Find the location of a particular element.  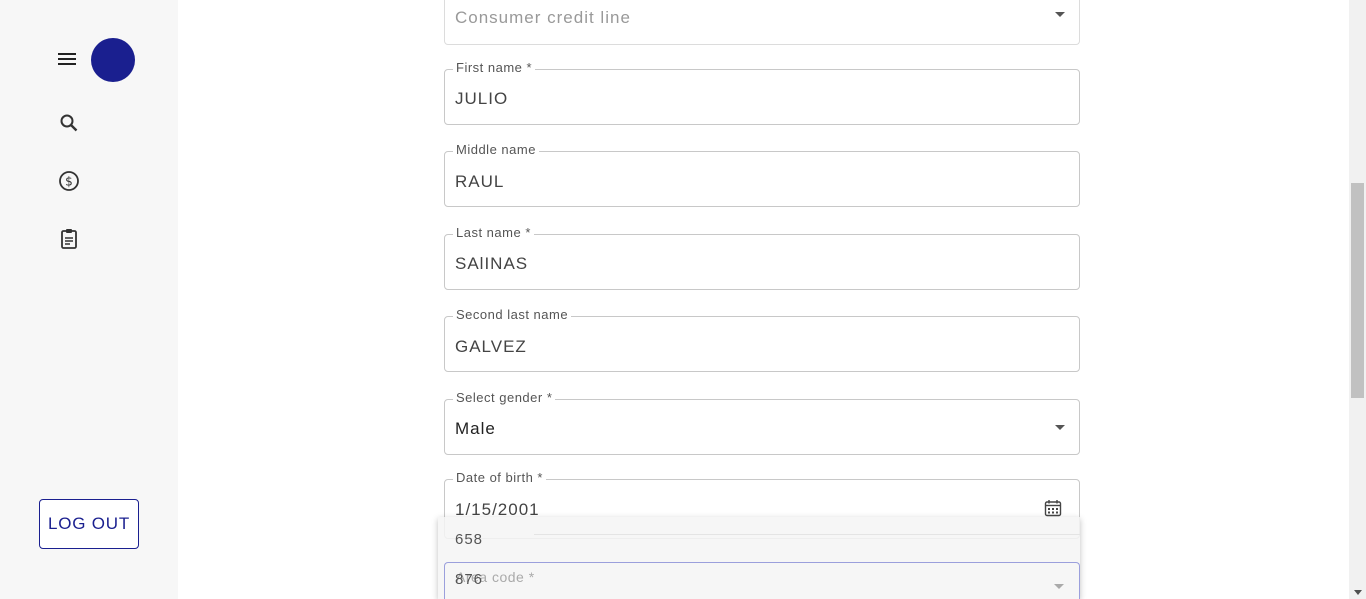

dropdown-option: 658 is located at coordinates (469, 539).